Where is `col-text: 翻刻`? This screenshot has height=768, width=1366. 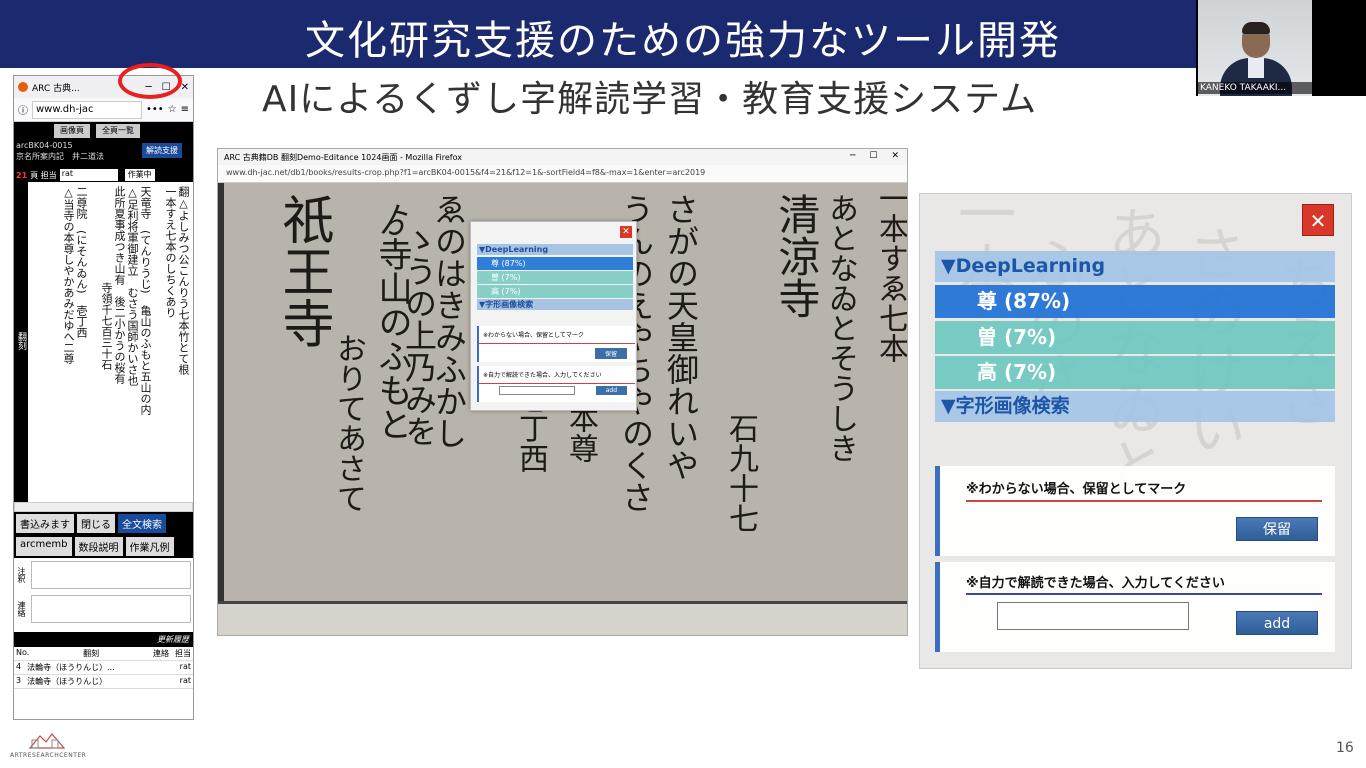
col-text: 翻刻 is located at coordinates (91, 653).